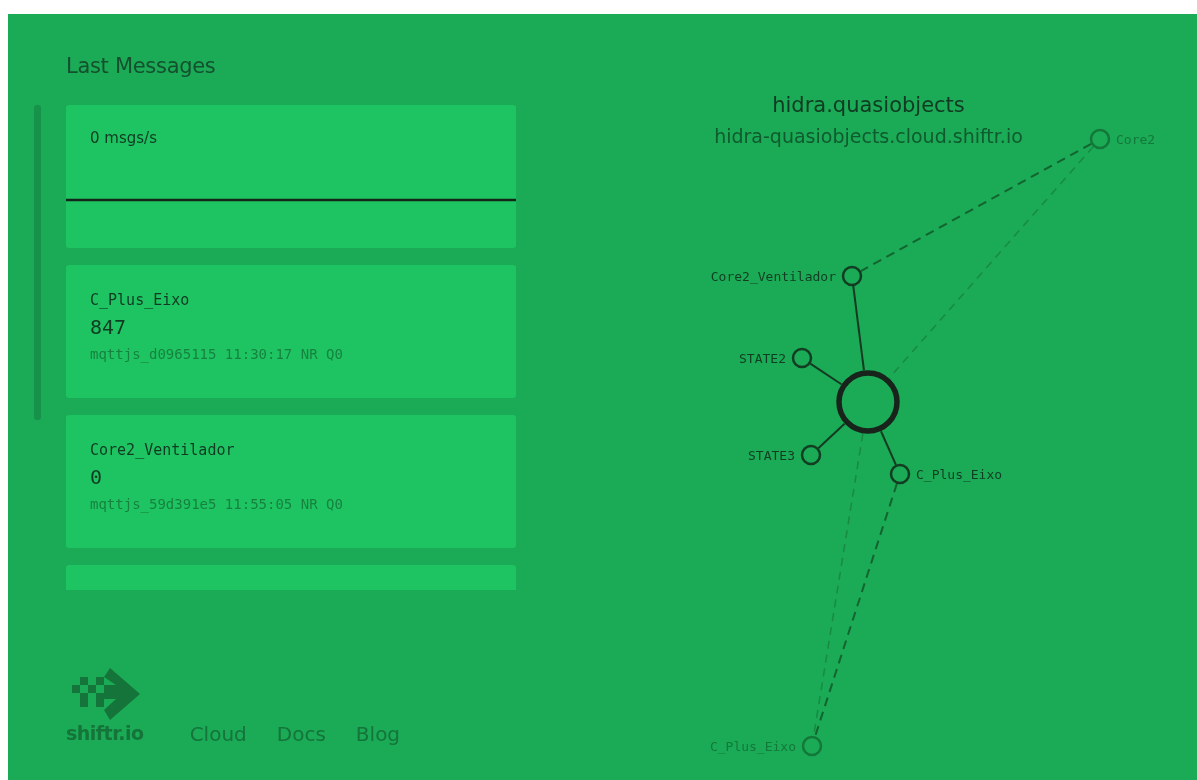  I want to click on message-topic: C_Plus_Eixo, so click(140, 300).